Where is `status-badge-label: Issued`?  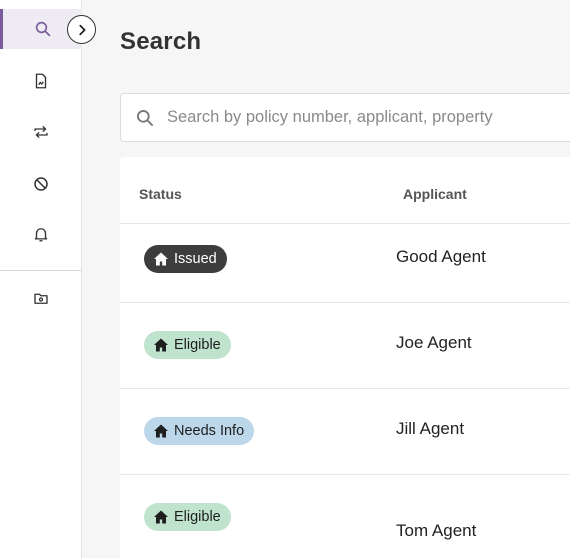 status-badge-label: Issued is located at coordinates (195, 259).